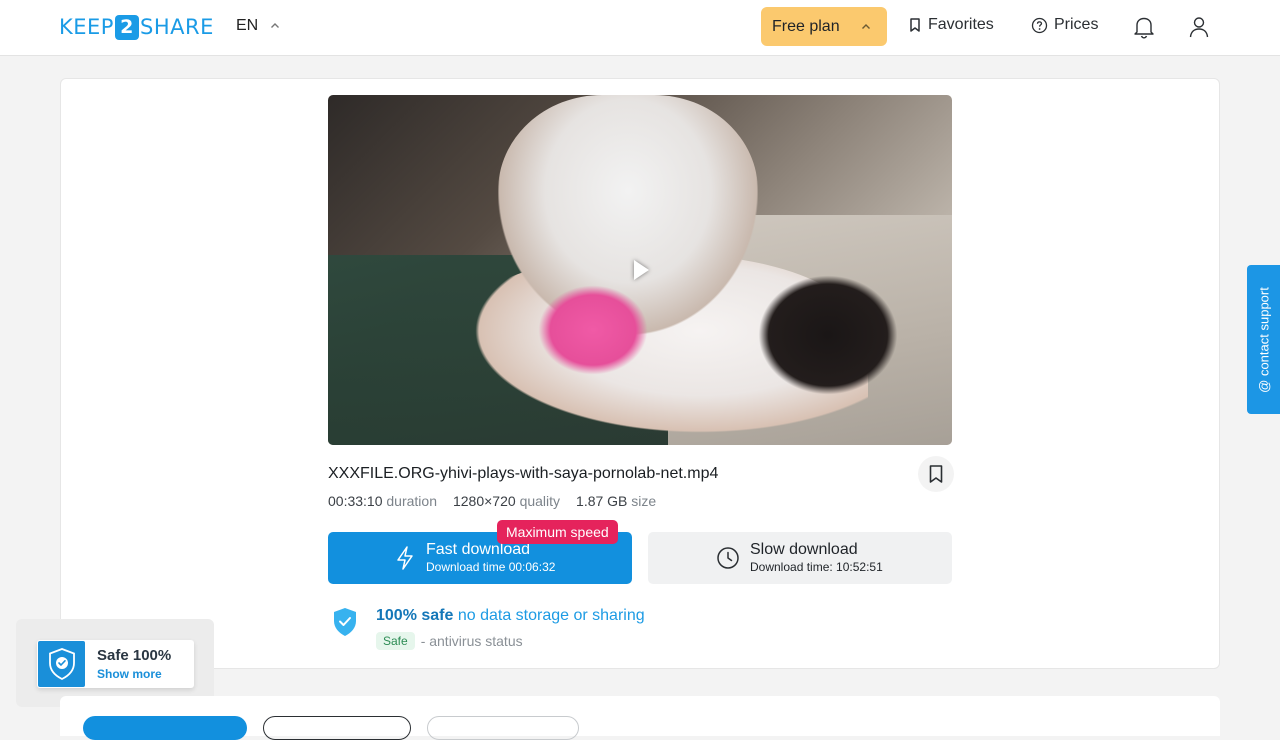 Image resolution: width=1280 pixels, height=740 pixels. I want to click on quality-info: 1280×720 quality, so click(506, 501).